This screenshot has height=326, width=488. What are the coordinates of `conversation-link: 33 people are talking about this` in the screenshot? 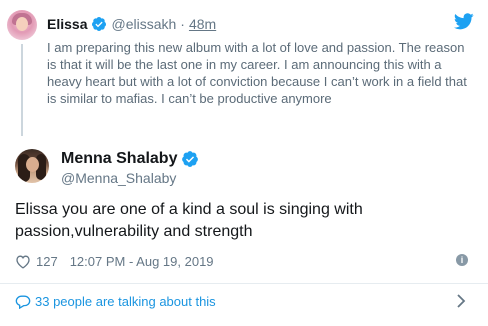 It's located at (115, 301).